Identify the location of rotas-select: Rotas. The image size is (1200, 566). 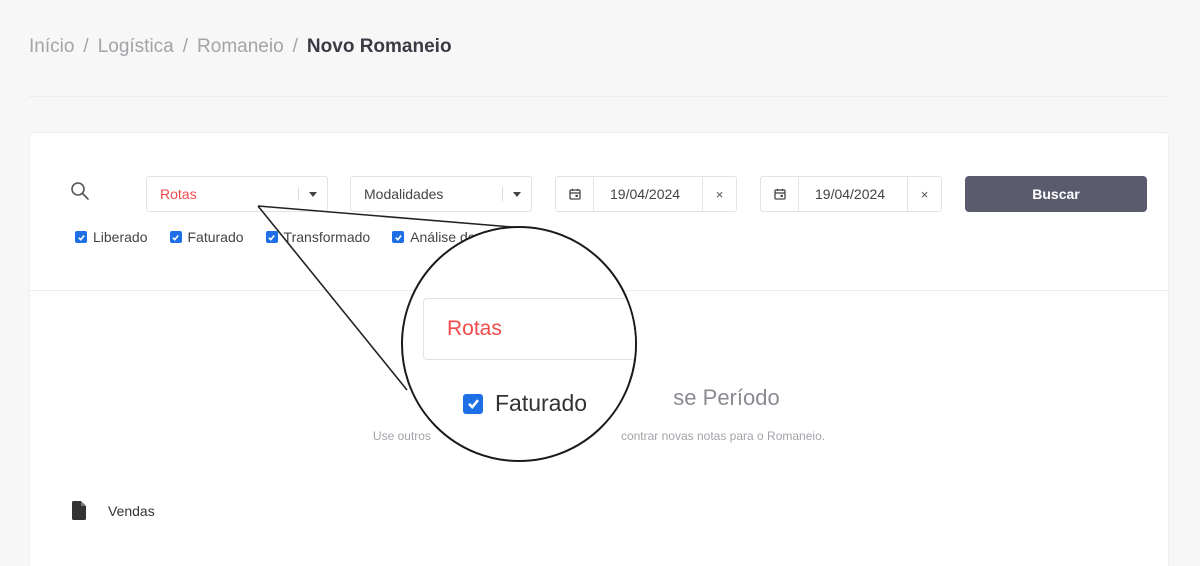
(237, 194).